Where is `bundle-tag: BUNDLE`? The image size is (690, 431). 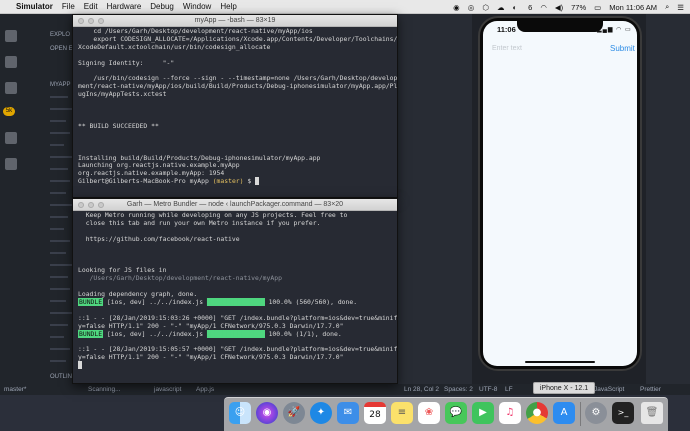
bundle-tag: BUNDLE is located at coordinates (91, 333).